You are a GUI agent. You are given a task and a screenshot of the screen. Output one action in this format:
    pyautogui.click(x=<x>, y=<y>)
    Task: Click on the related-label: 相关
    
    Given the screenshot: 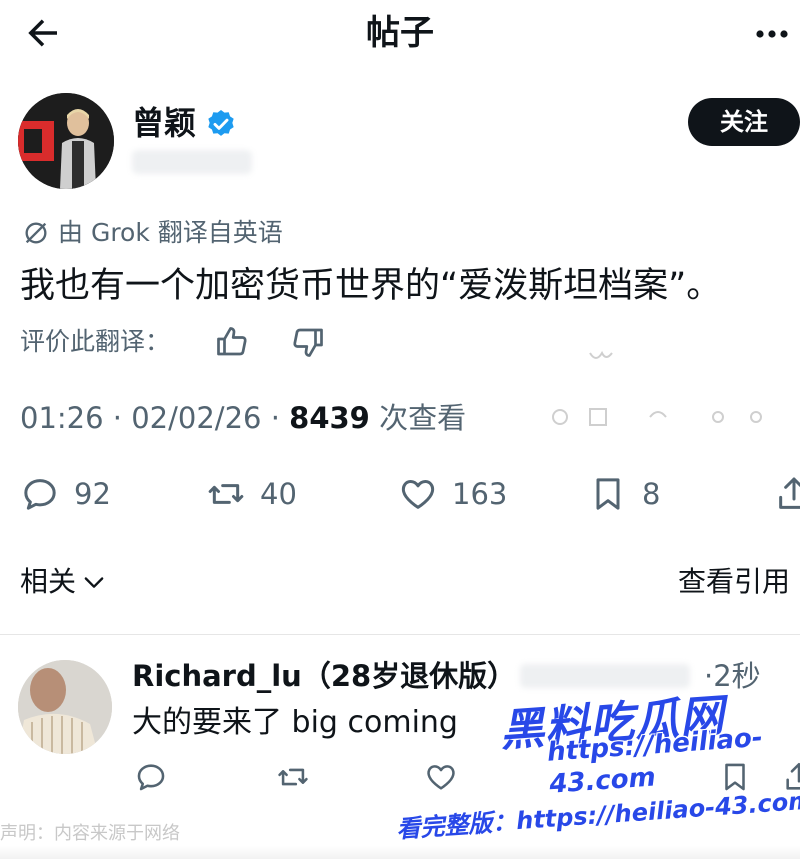 What is the action you would take?
    pyautogui.click(x=48, y=581)
    